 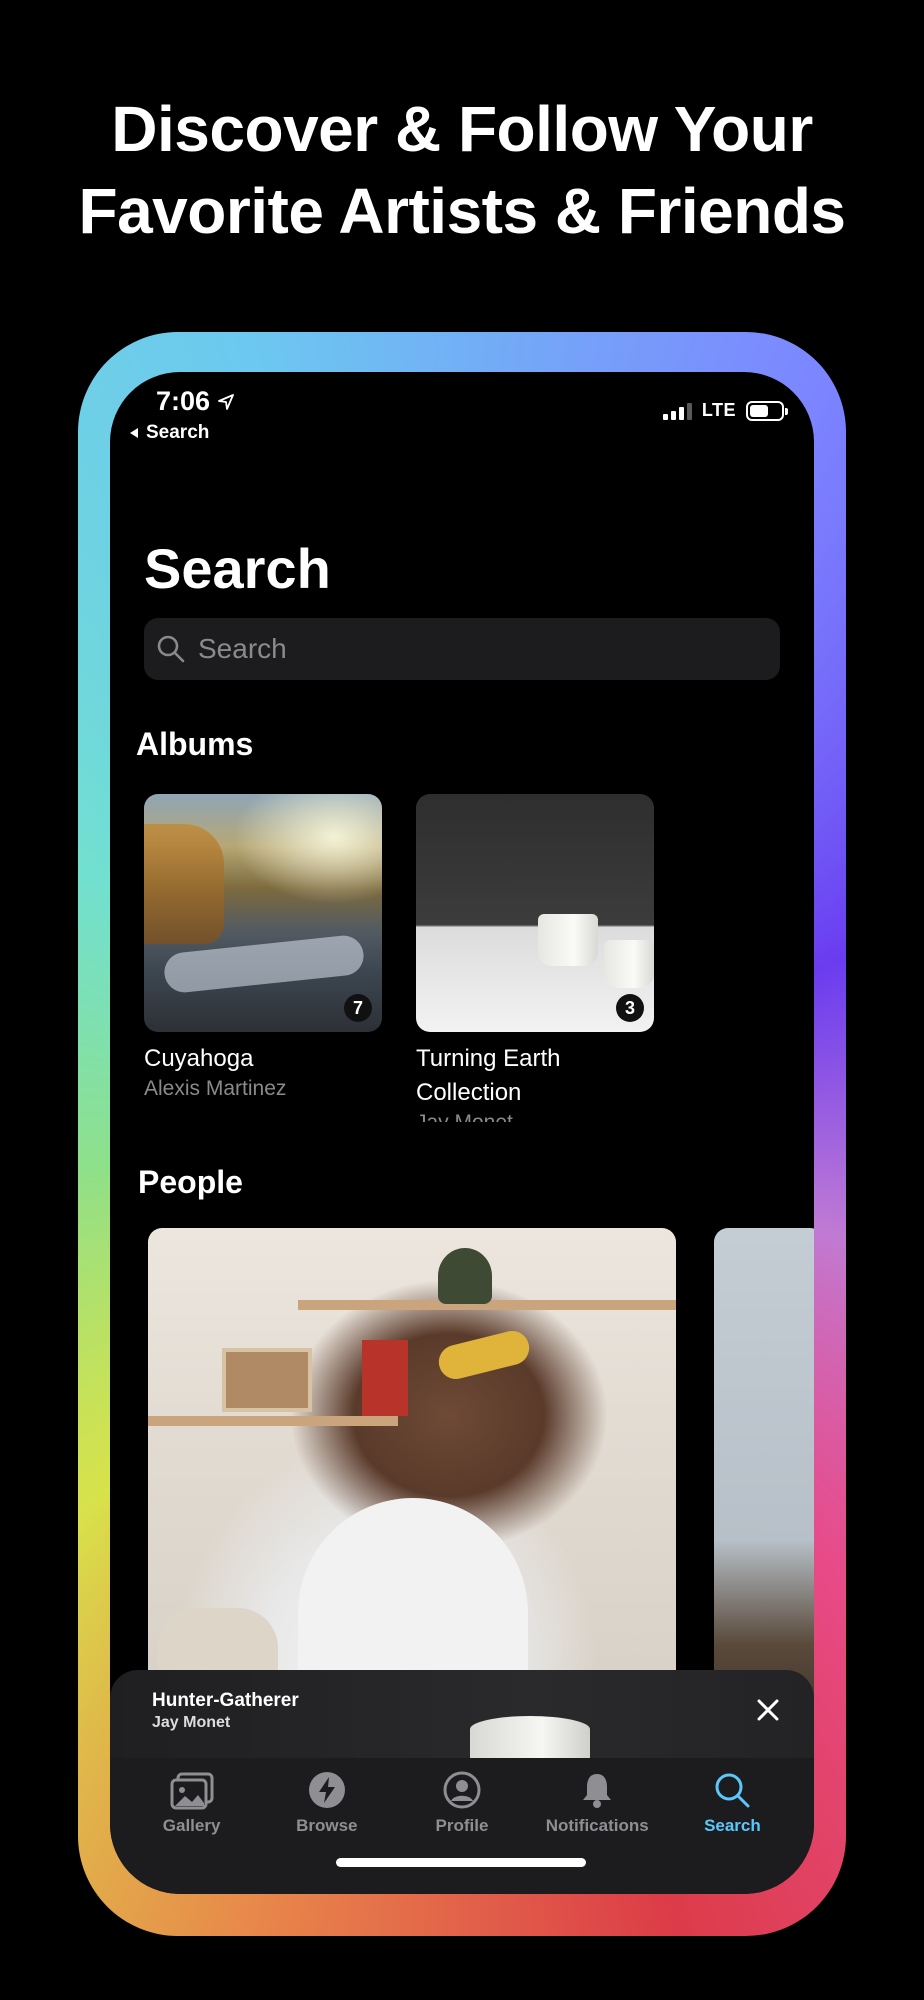 I want to click on bell-icon, so click(x=597, y=1791).